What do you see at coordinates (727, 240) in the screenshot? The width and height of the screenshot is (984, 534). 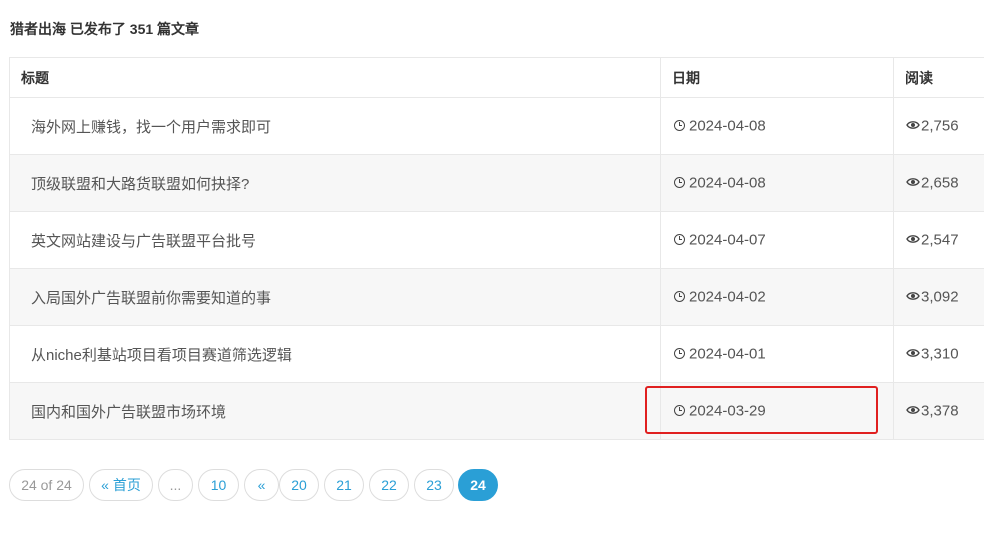 I see `date-text: 2024-04-07` at bounding box center [727, 240].